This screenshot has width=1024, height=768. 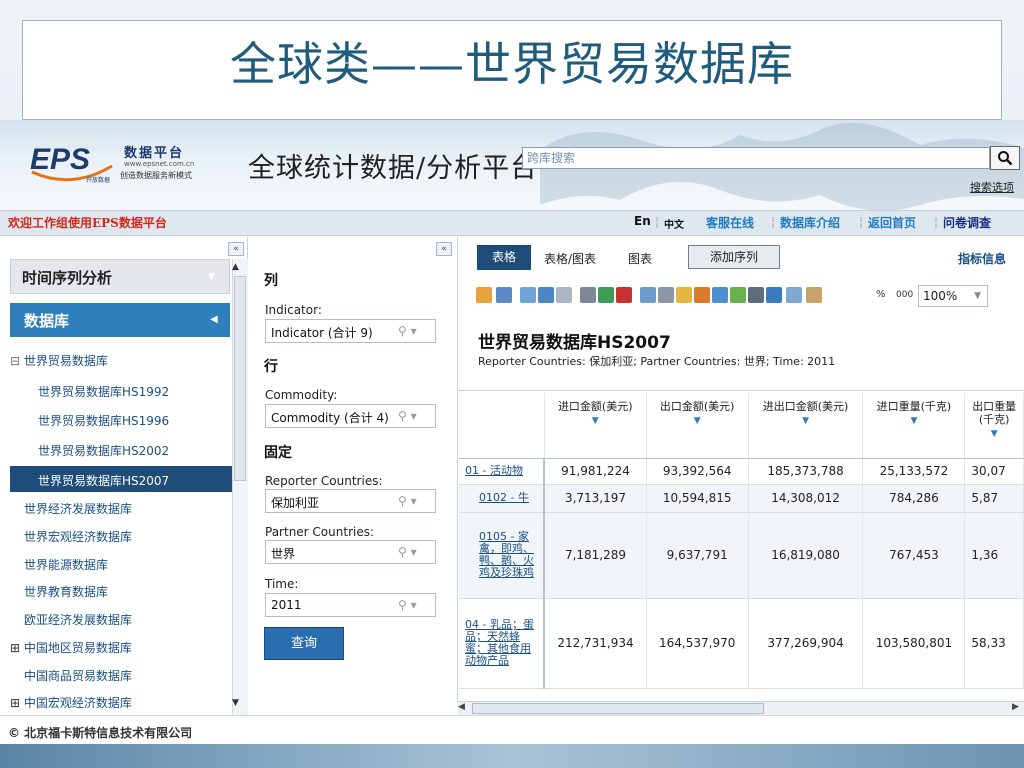 What do you see at coordinates (103, 480) in the screenshot?
I see `tree-item-hs2007: 世界贸易数据库HS2007` at bounding box center [103, 480].